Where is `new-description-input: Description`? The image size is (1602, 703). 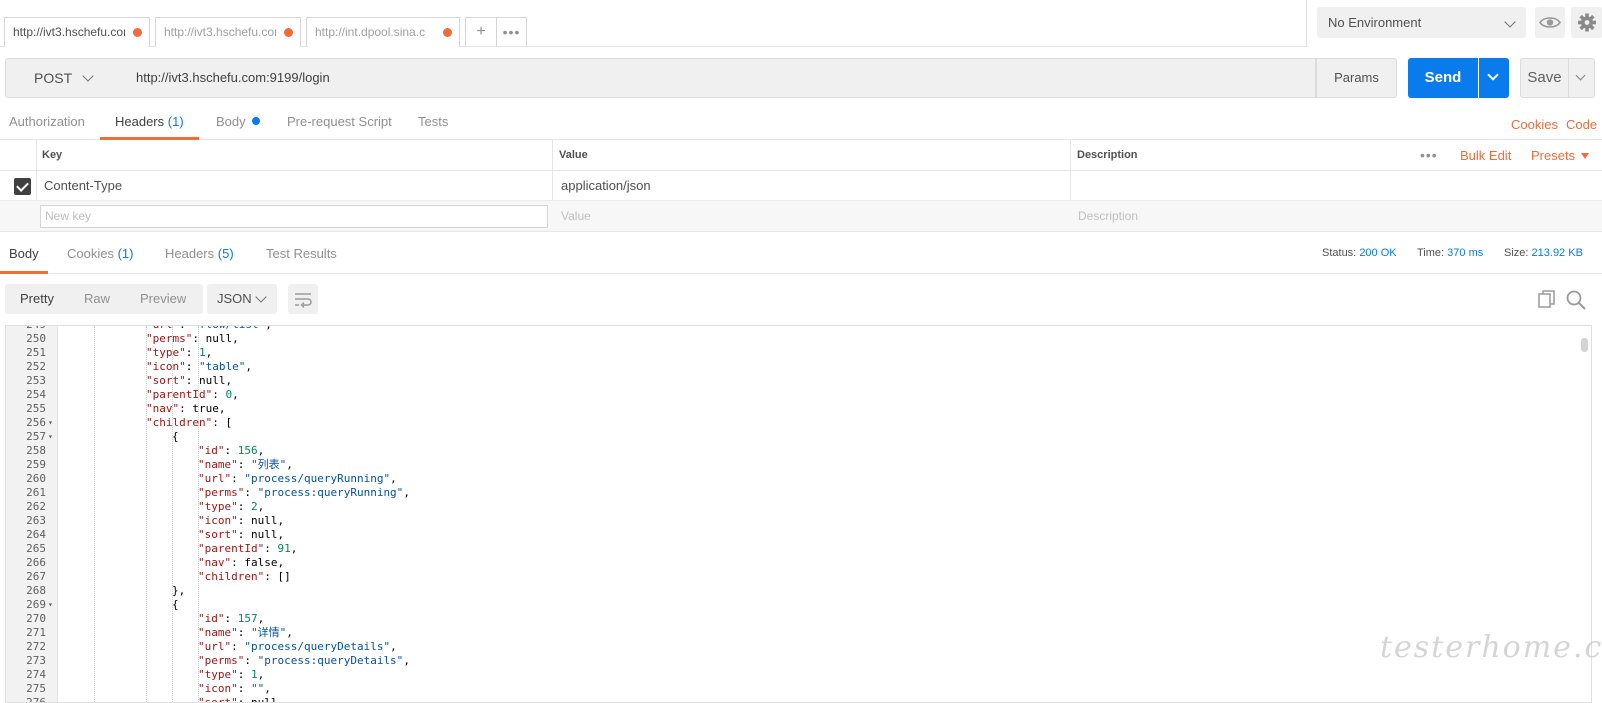 new-description-input: Description is located at coordinates (1108, 216).